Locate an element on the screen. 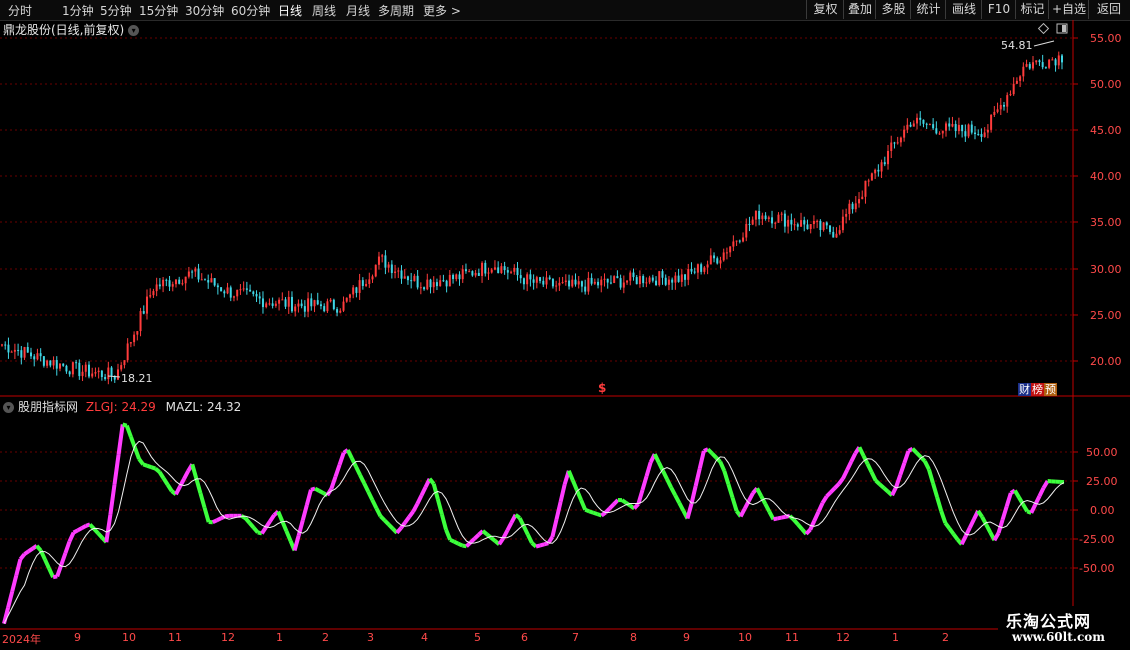 This screenshot has width=1130, height=650. price-tick: 45.00 is located at coordinates (1106, 130).